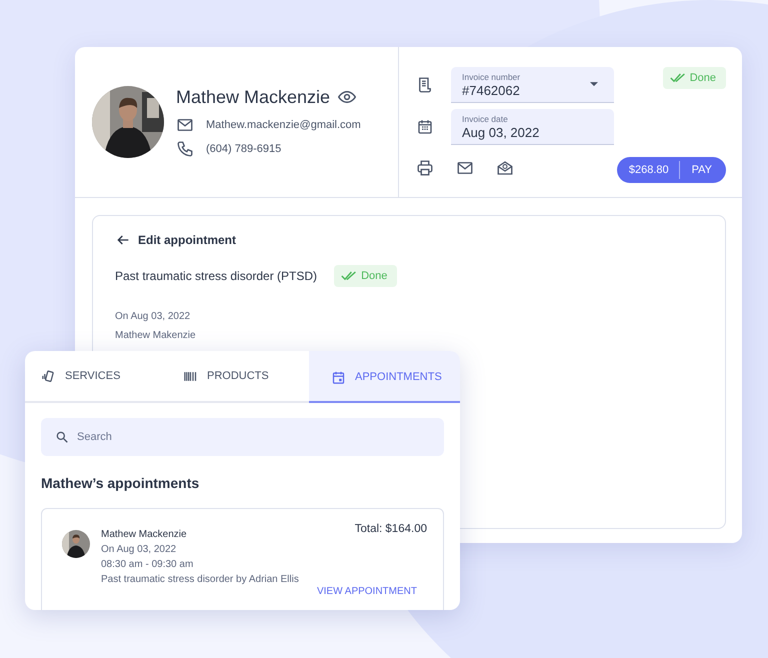  Describe the element at coordinates (156, 335) in the screenshot. I see `client-name: Mathew Makenzie` at that location.